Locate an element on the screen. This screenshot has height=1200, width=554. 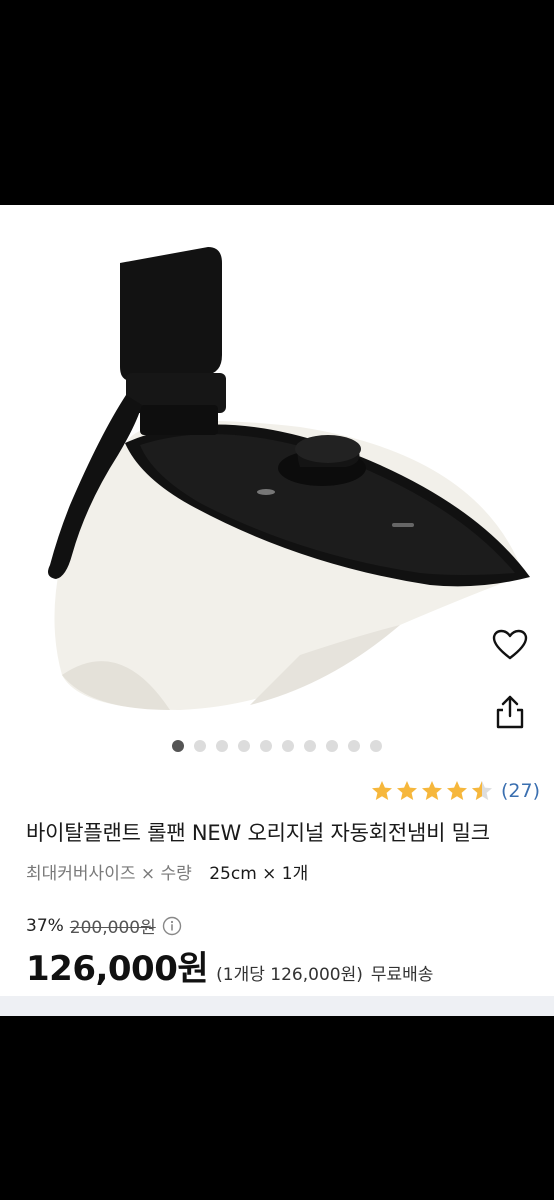
review-count-link: (27) is located at coordinates (520, 791).